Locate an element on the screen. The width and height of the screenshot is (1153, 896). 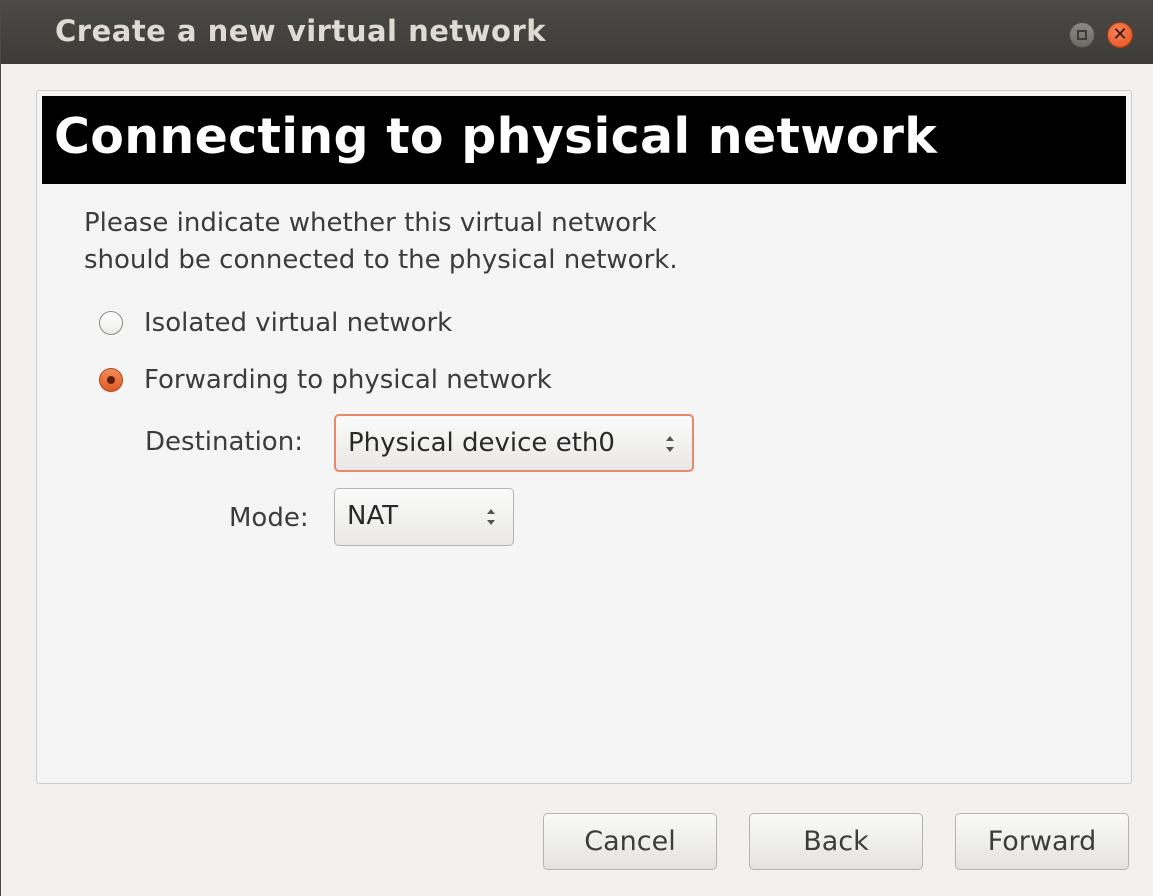
back-button: Back is located at coordinates (836, 841).